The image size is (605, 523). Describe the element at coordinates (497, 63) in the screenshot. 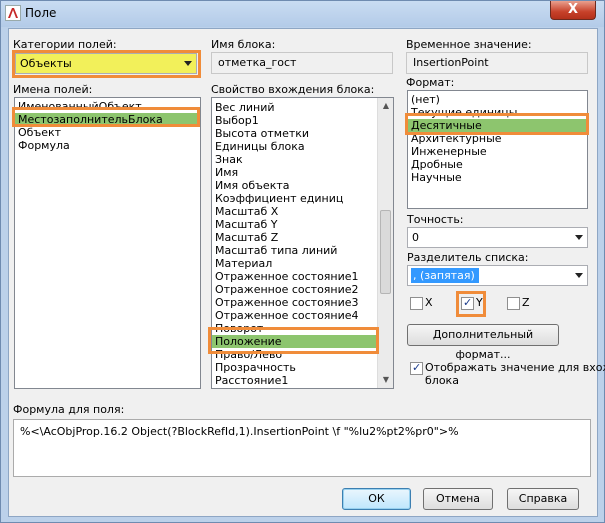

I see `temp-value-field: InsertionPoint` at that location.